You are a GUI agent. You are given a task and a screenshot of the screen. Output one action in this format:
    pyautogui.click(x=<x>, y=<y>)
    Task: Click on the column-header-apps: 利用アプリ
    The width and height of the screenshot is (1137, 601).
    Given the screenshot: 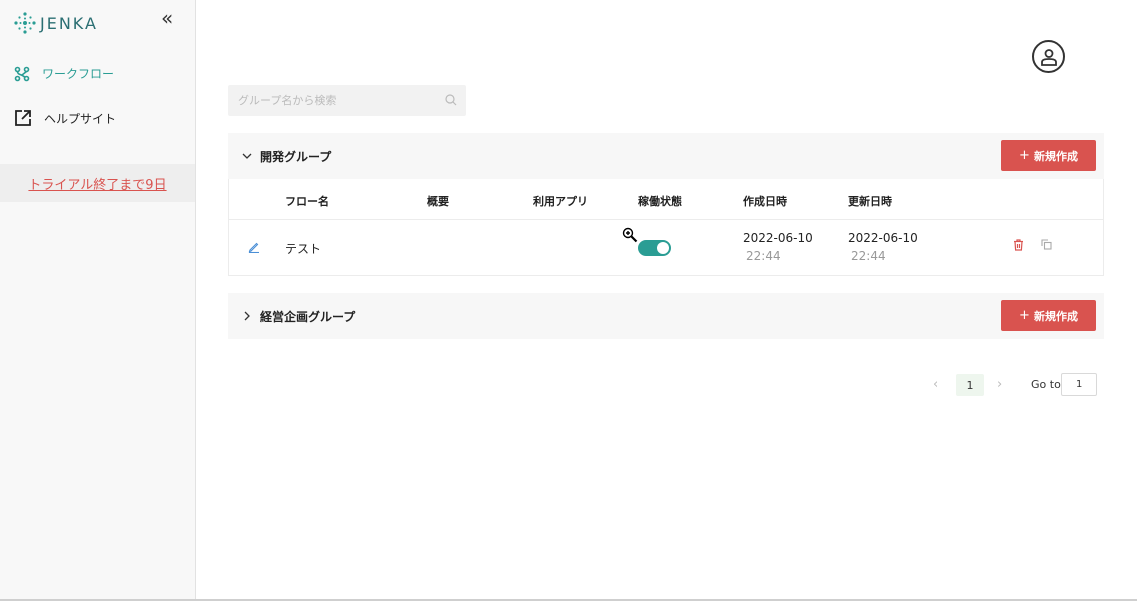 What is the action you would take?
    pyautogui.click(x=560, y=201)
    